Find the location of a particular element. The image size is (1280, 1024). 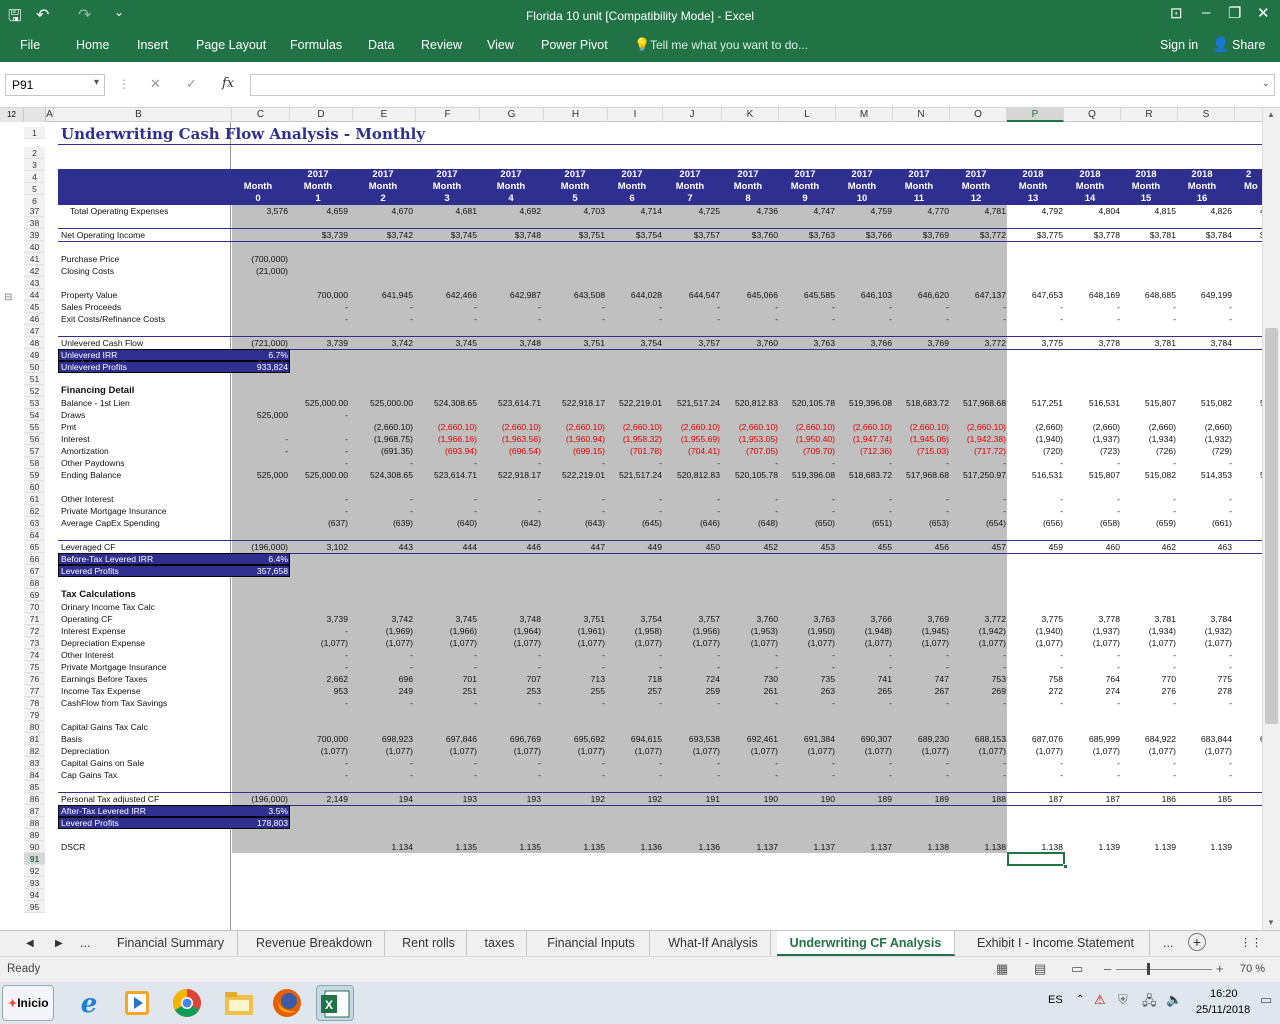

cell-value: (639) is located at coordinates (378, 523).